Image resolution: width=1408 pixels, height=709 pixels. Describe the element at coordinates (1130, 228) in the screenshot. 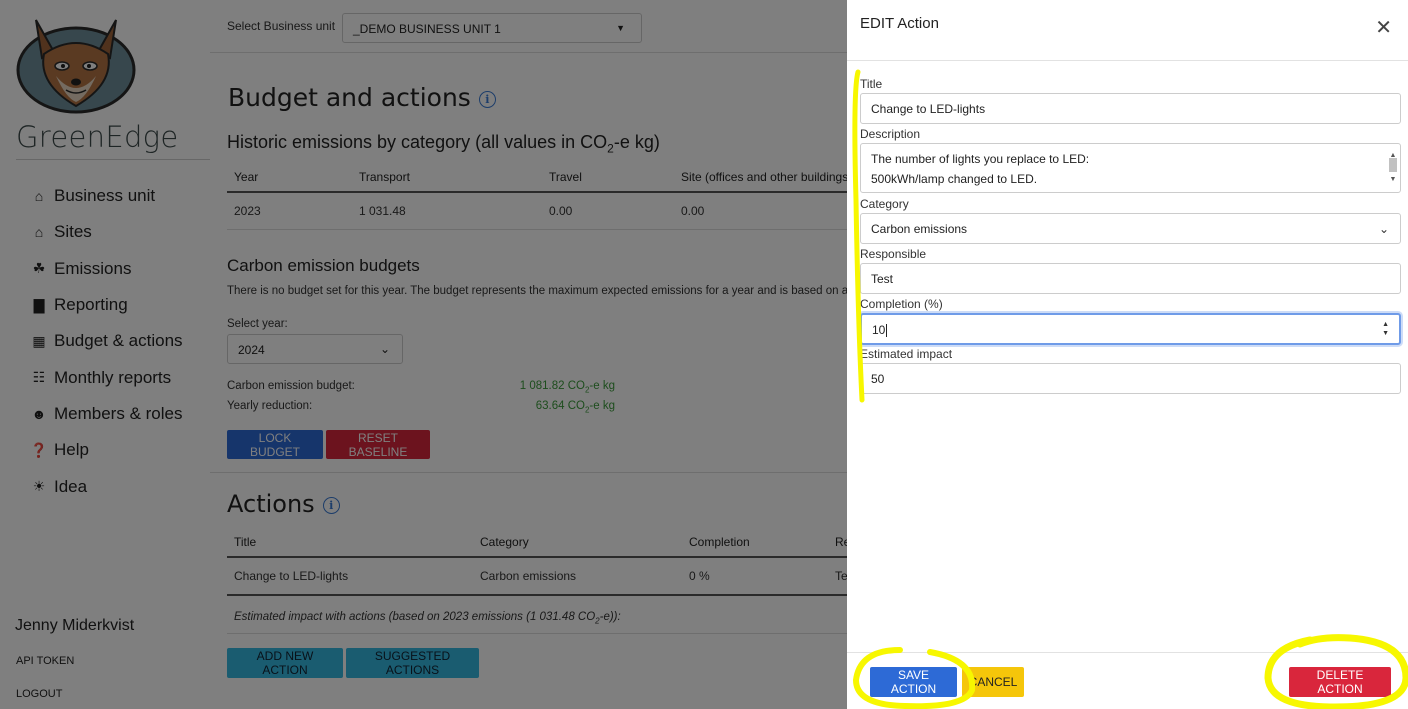

I see `category-select: Carbon emissions ⌄` at that location.